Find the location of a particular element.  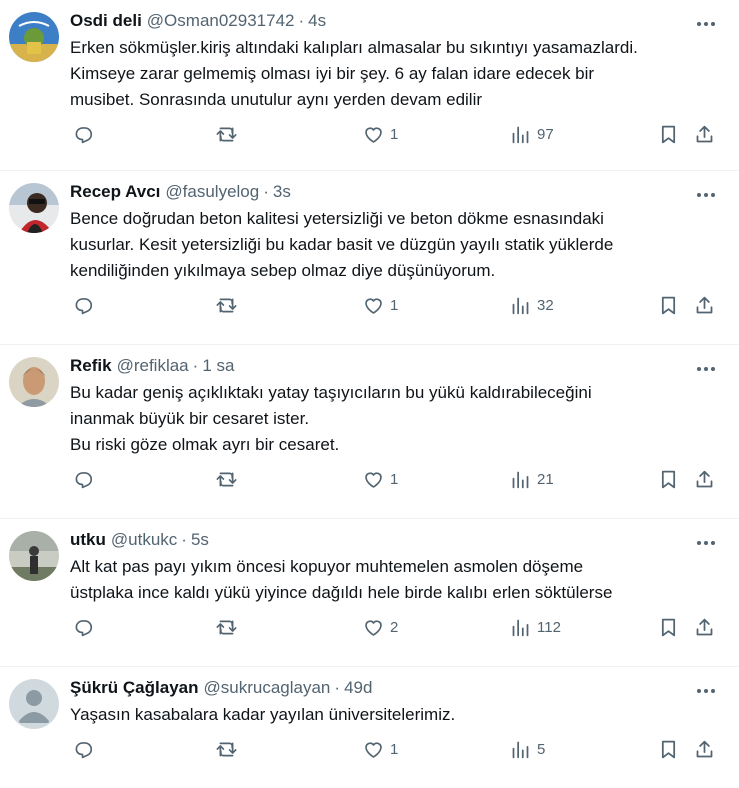

tweet-text-line: Bu riski göze olmak ayrı bir cesaret. is located at coordinates (205, 444).